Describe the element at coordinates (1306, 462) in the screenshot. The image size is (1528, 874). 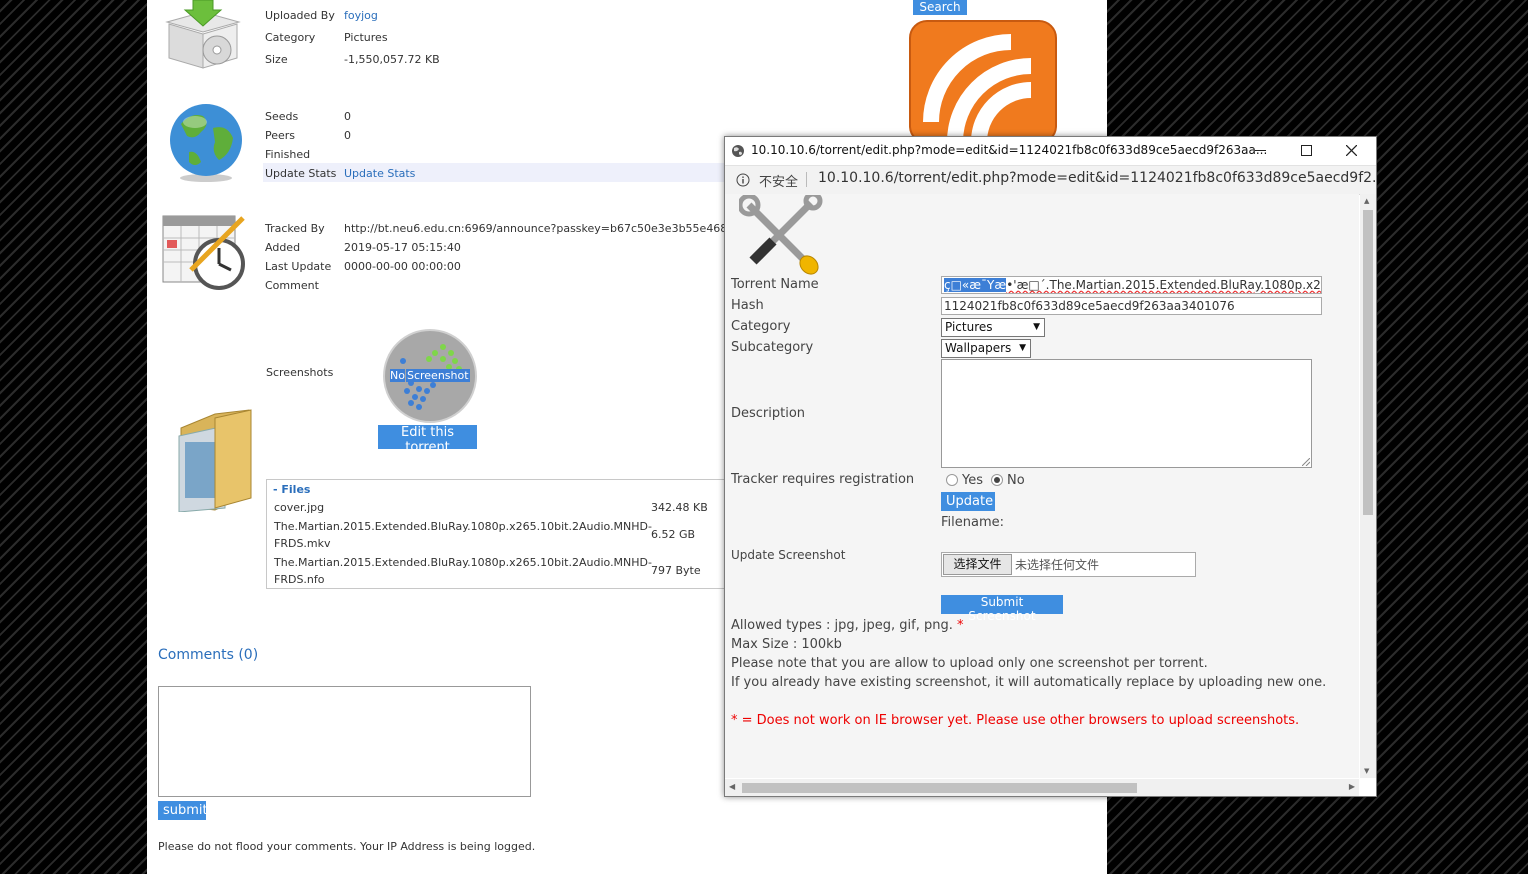
I see `resize-grip-icon` at that location.